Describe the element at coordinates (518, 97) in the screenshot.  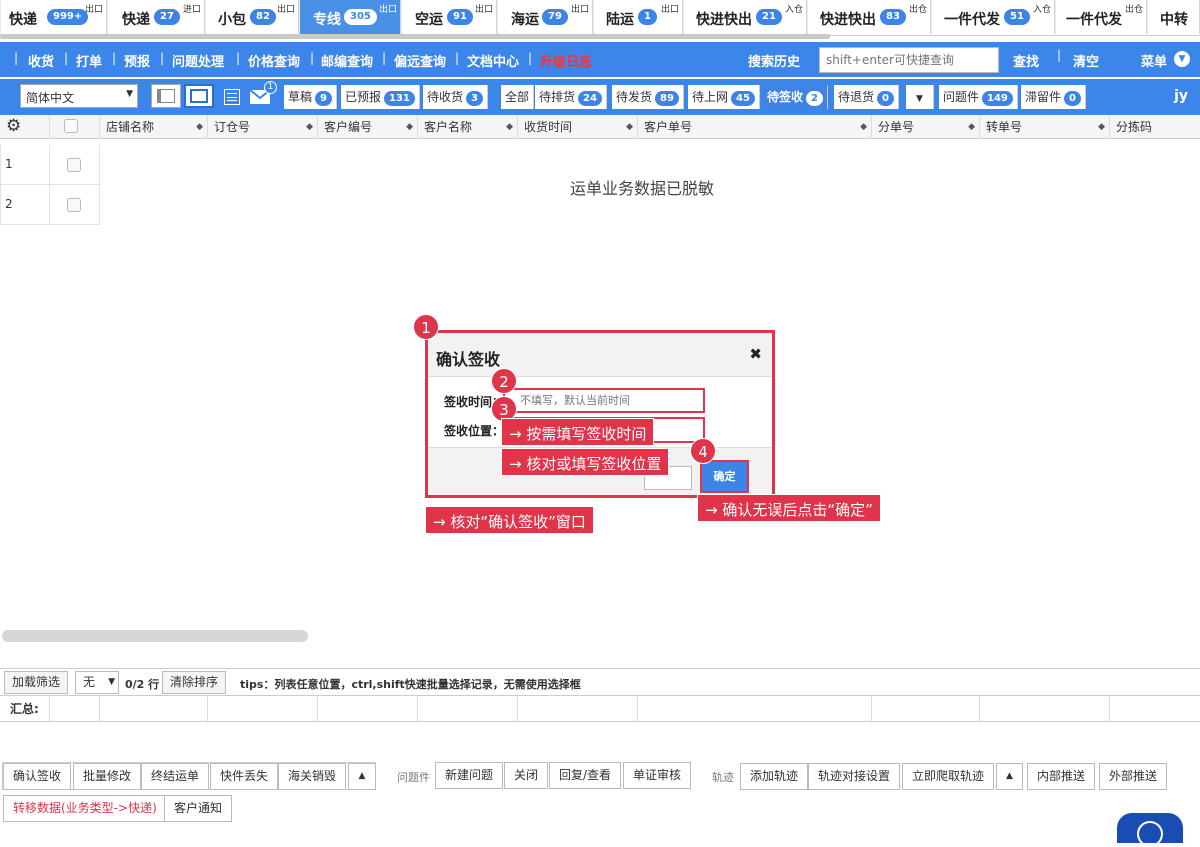
I see `status-tab-all: 全部` at that location.